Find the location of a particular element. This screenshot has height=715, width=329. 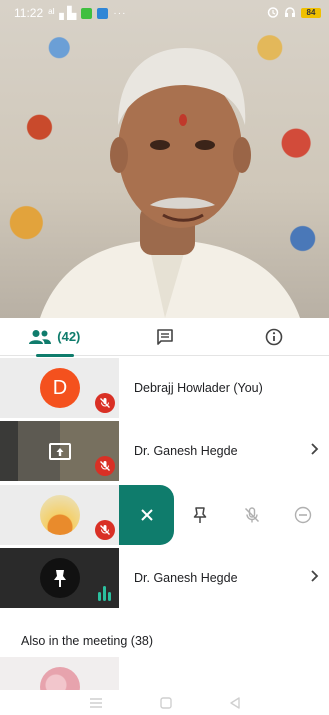

close-icon is located at coordinates (146, 515).